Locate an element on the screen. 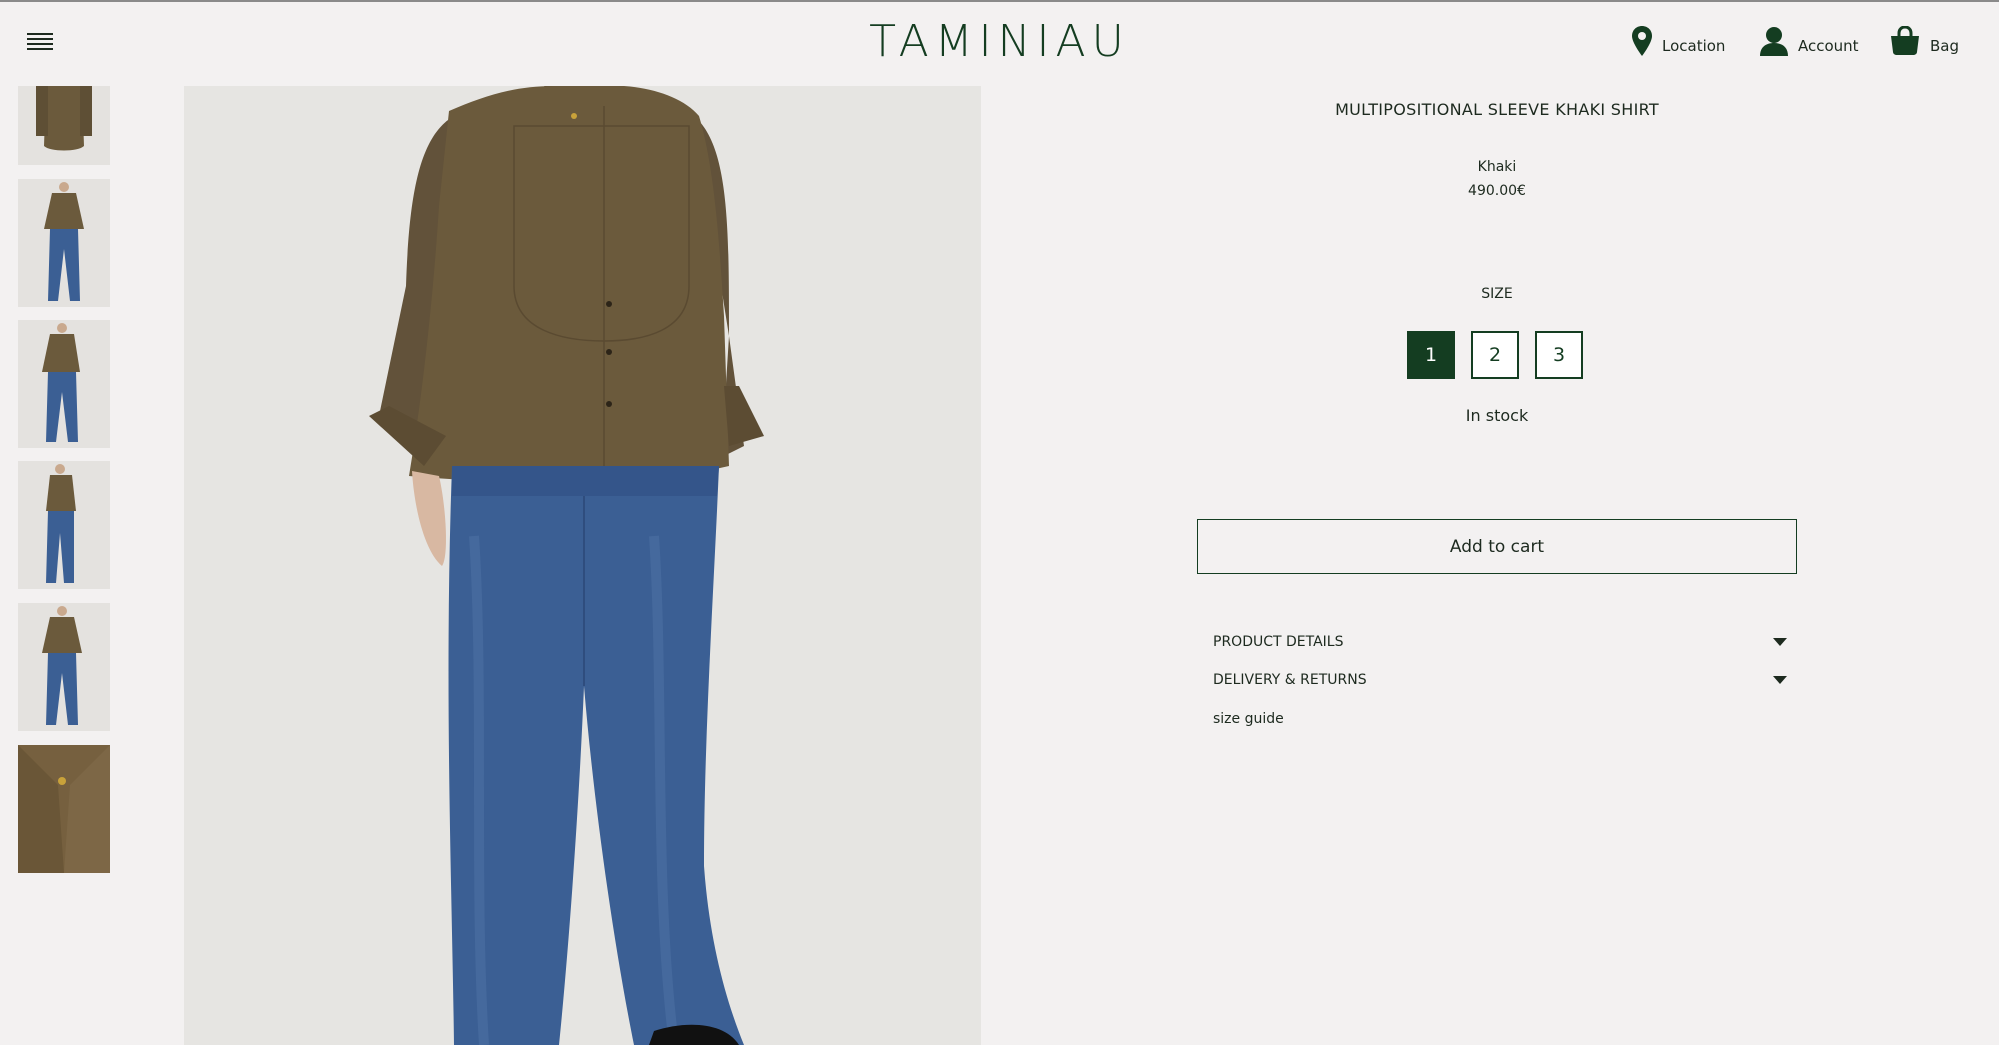 This screenshot has width=1999, height=1045. nav-bag-label: Bag is located at coordinates (1945, 46).